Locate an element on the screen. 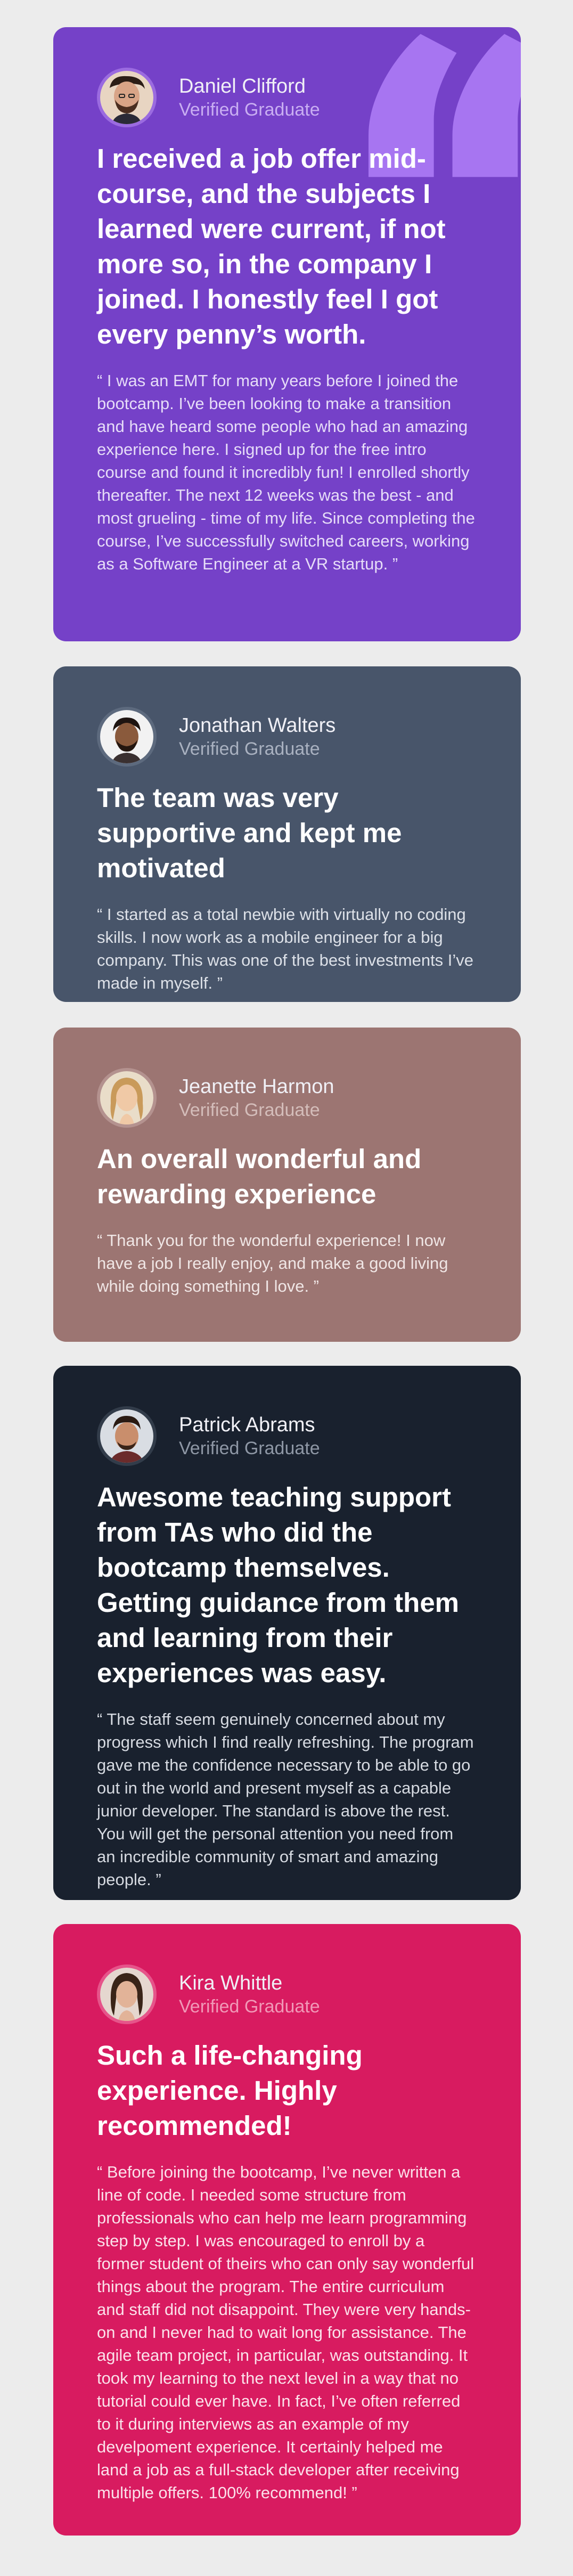 This screenshot has width=573, height=2576. author-name: Daniel Clifford is located at coordinates (243, 86).